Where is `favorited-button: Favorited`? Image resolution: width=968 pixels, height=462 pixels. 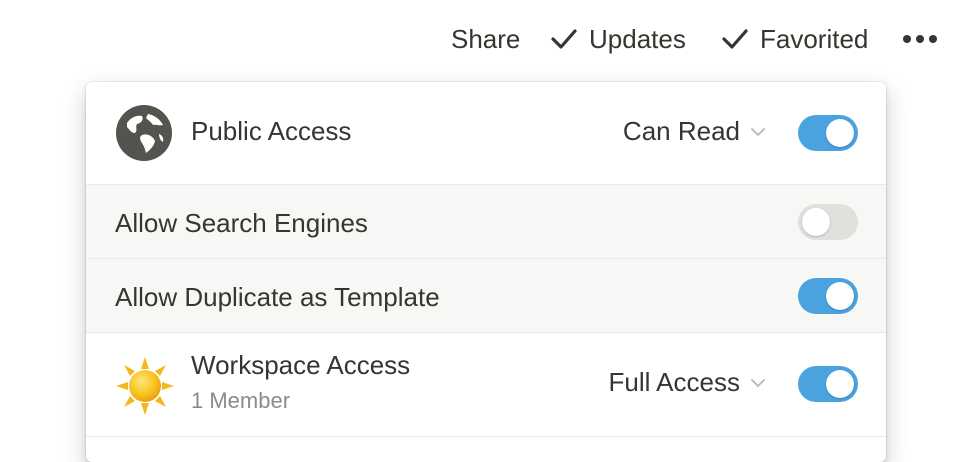 favorited-button: Favorited is located at coordinates (795, 39).